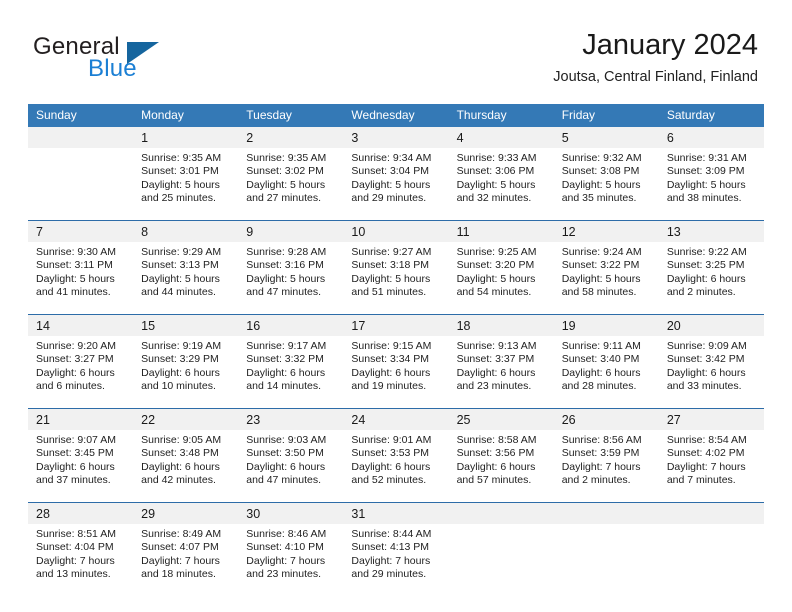 Image resolution: width=792 pixels, height=612 pixels. I want to click on daylight-text-line2: and 52 minutes., so click(389, 480).